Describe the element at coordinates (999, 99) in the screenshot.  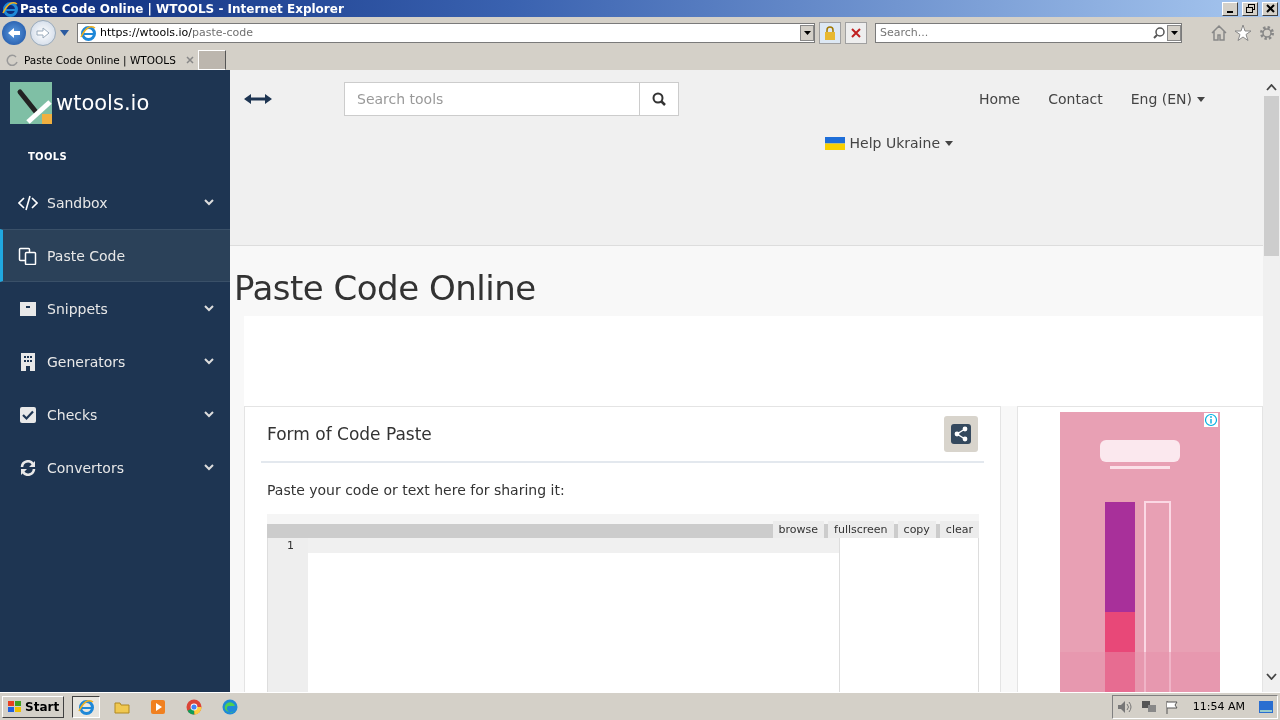
I see `nav-link: Home` at that location.